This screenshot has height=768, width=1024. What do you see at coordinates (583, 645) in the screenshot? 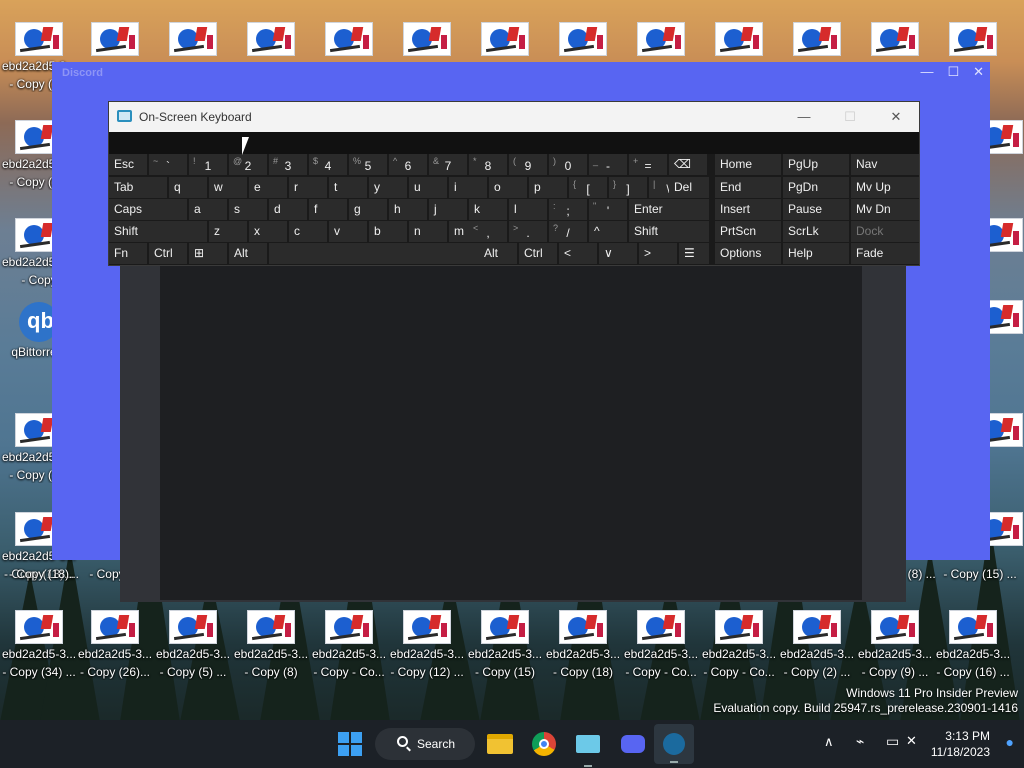
I see `desktop-icon-bottom-7: ebd2a2d5-3... - Copy (18)` at bounding box center [583, 645].